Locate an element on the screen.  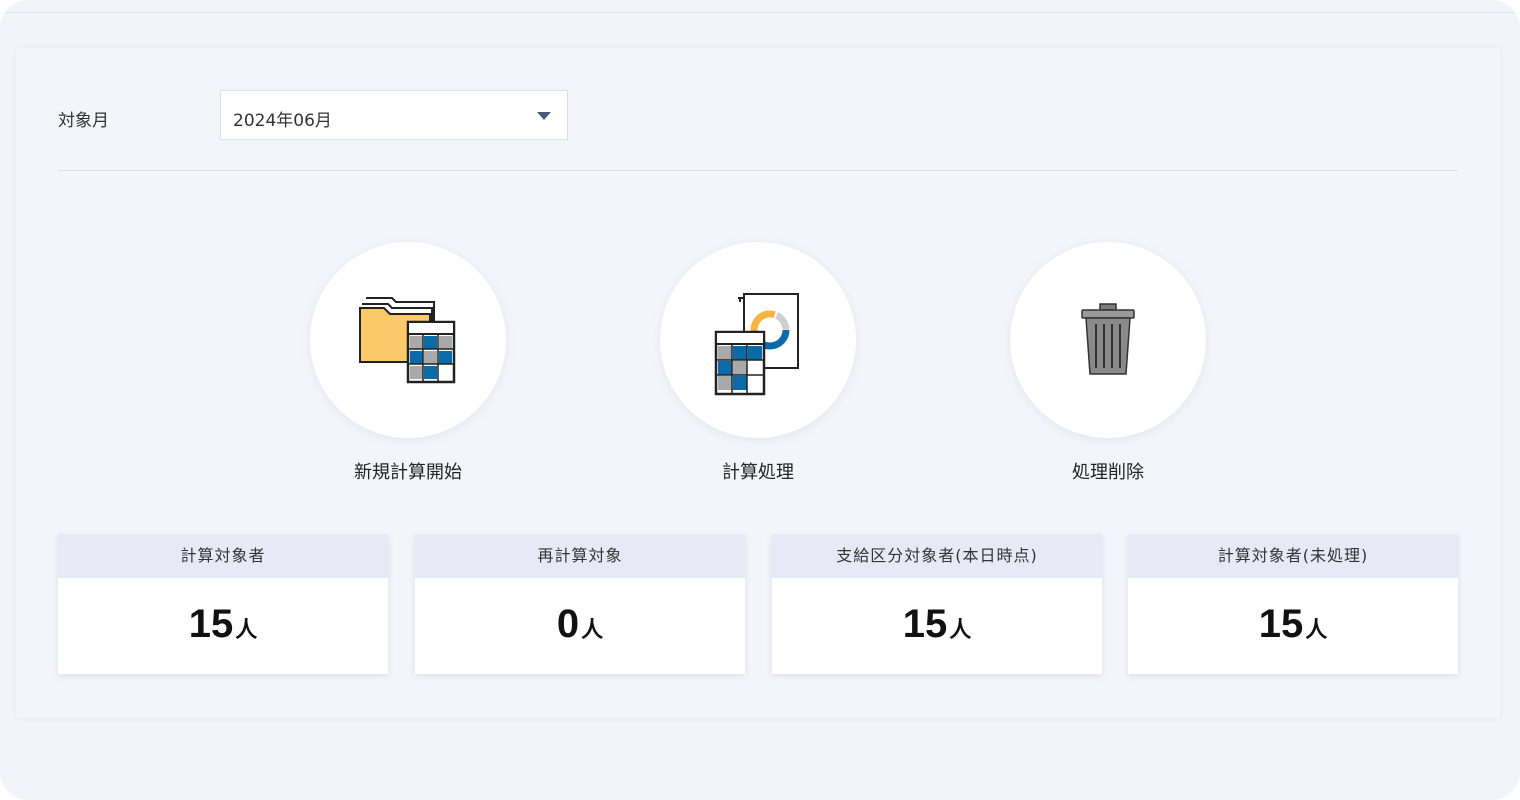
chevron-down-icon is located at coordinates (544, 116).